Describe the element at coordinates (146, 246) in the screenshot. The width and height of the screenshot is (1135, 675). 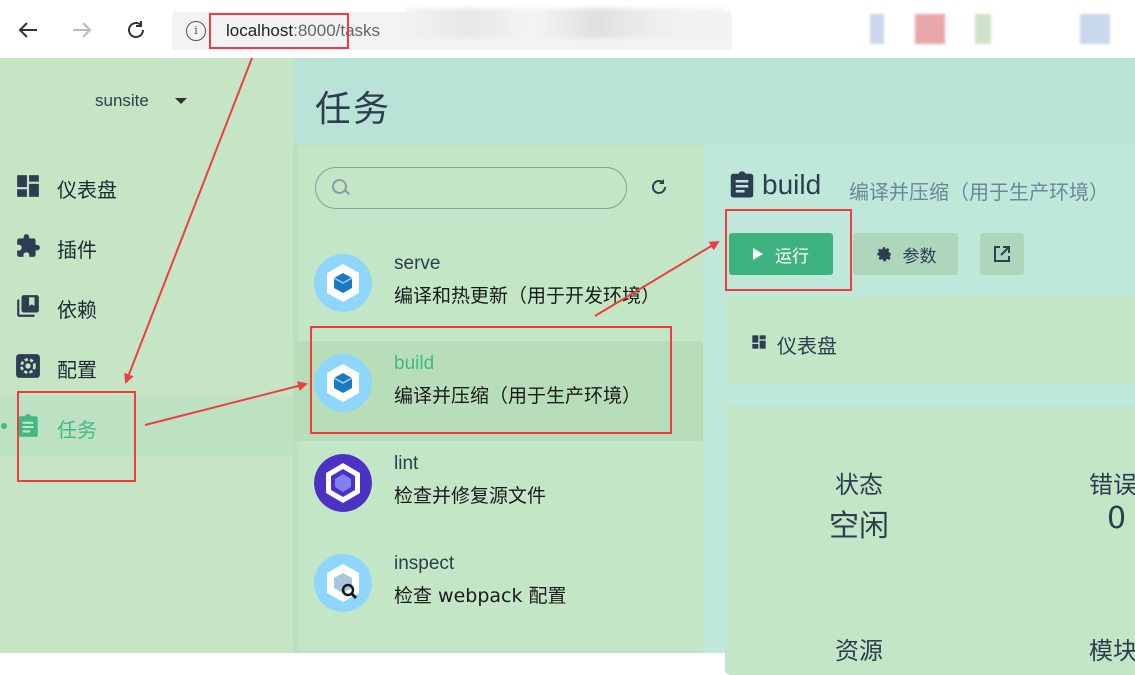
I see `sidebar-item-plugins: 插件` at that location.